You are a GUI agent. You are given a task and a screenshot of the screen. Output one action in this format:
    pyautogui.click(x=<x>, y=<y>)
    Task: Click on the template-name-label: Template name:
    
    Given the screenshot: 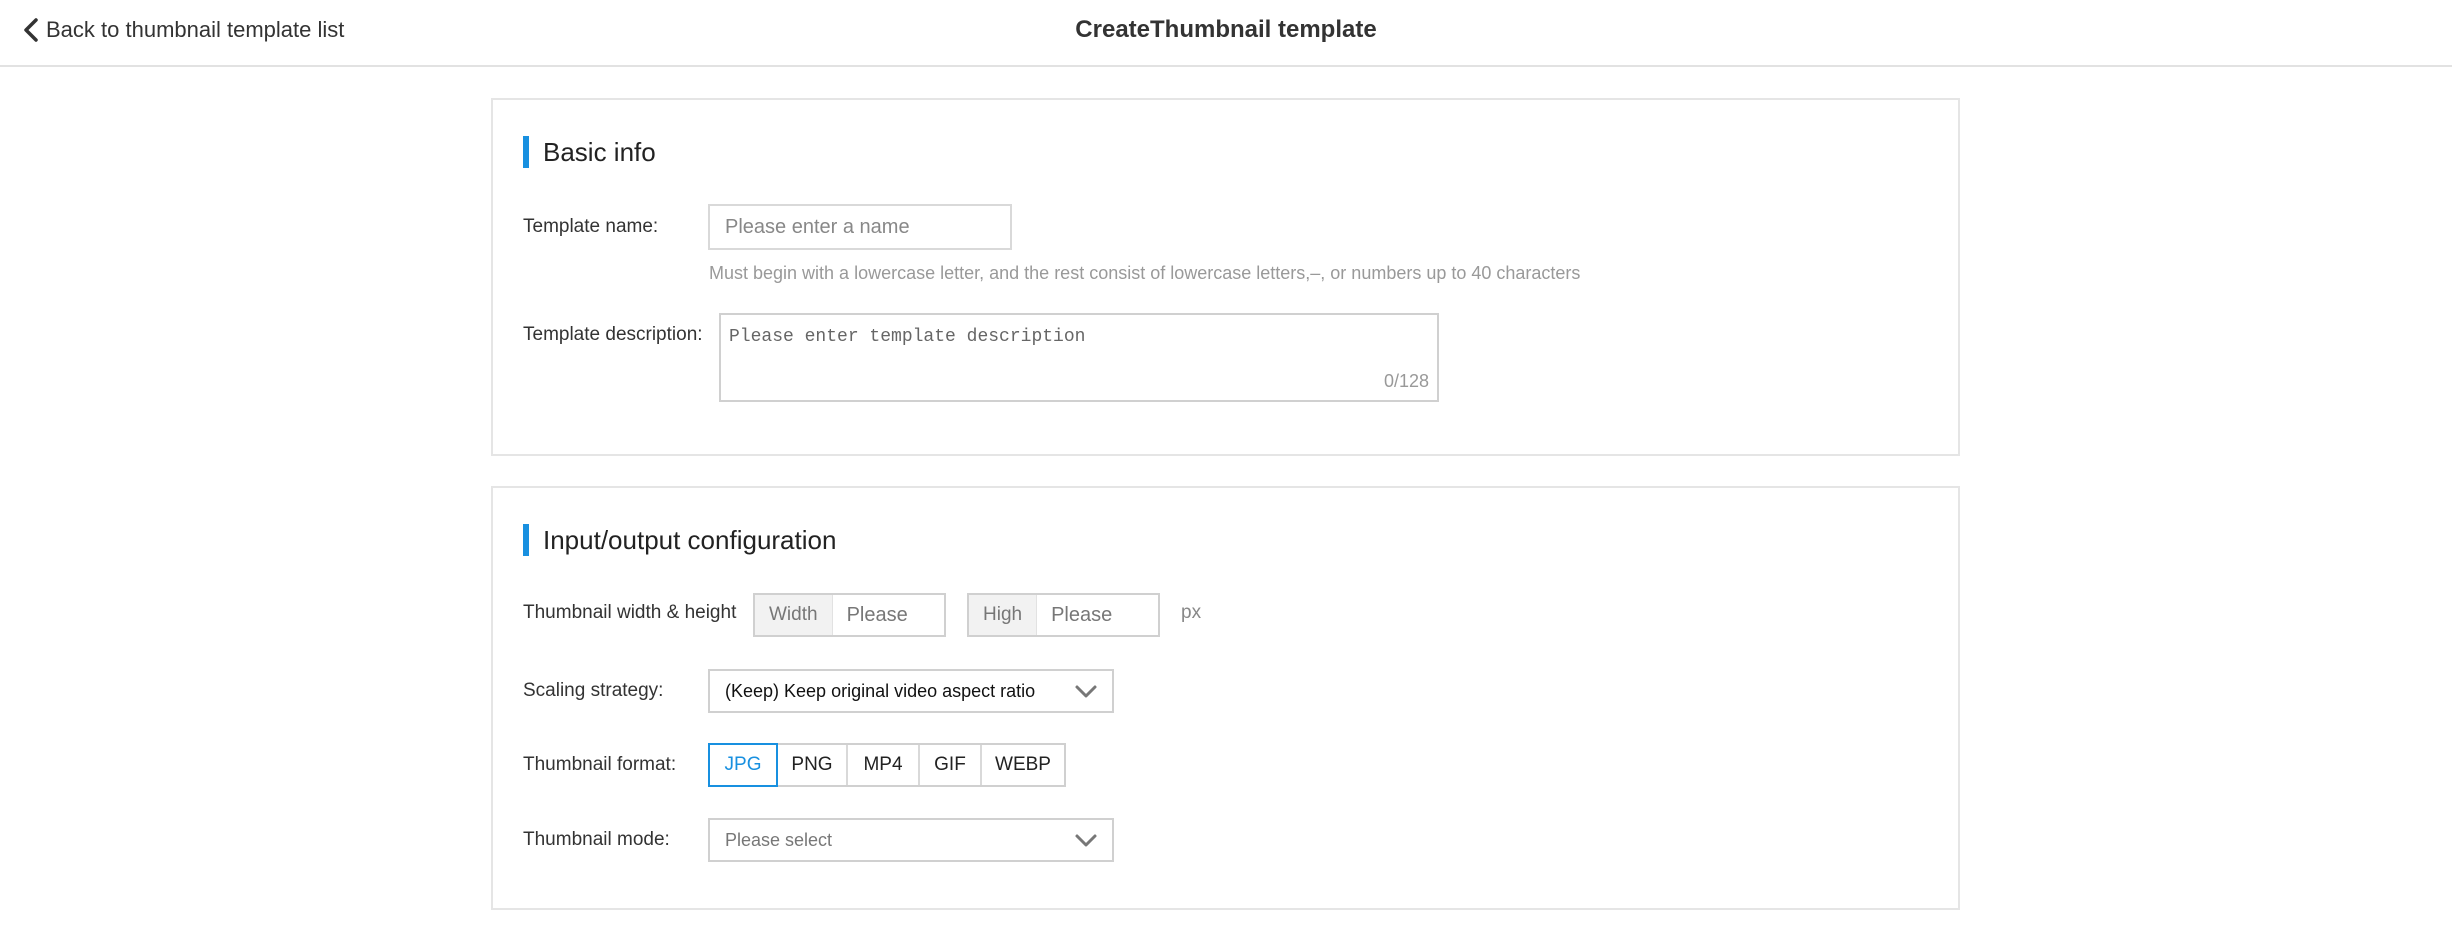 What is the action you would take?
    pyautogui.click(x=591, y=226)
    